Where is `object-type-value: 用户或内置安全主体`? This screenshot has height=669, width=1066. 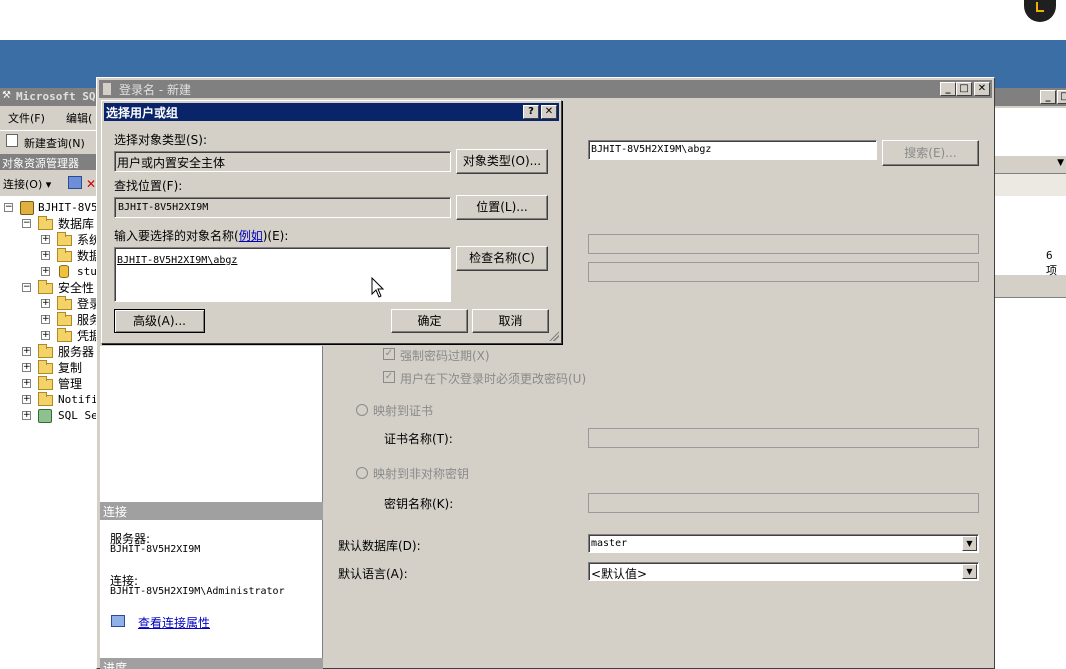
object-type-value: 用户或内置安全主体 is located at coordinates (171, 163).